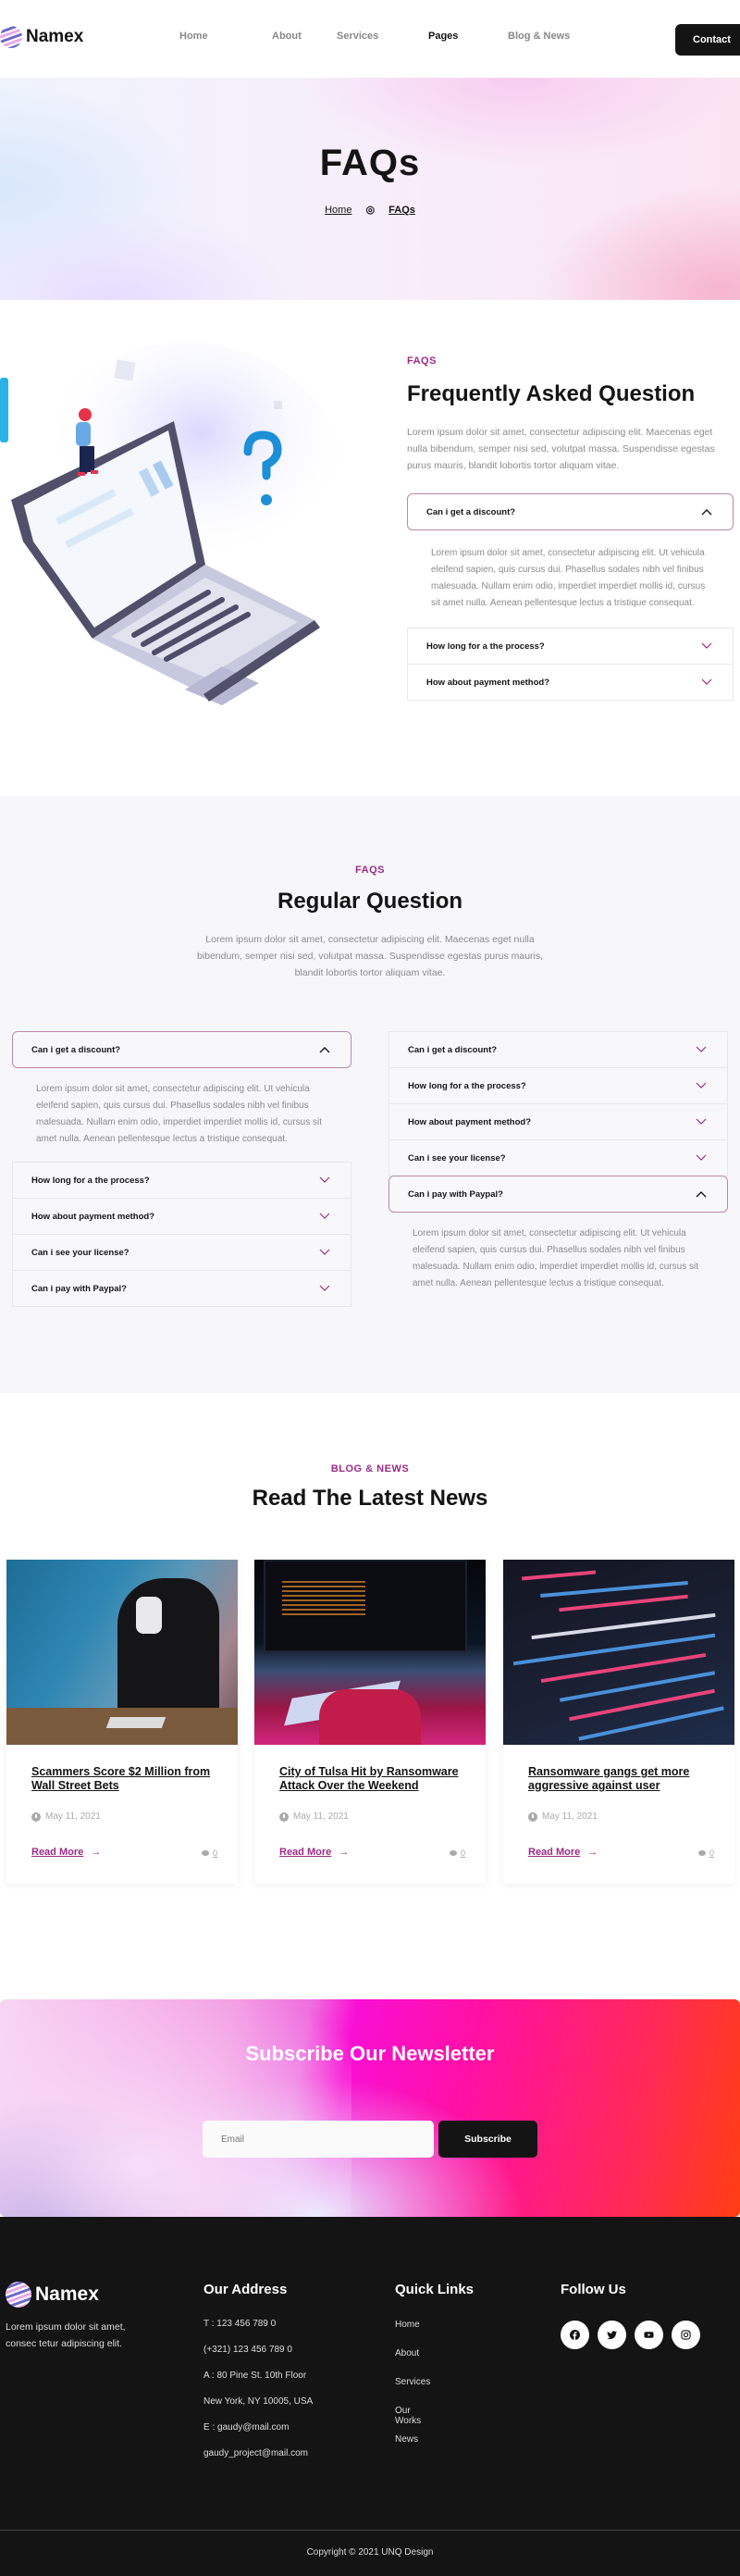 This screenshot has width=740, height=2576. Describe the element at coordinates (408, 2416) in the screenshot. I see `footer-link-our-works: Our Works` at that location.